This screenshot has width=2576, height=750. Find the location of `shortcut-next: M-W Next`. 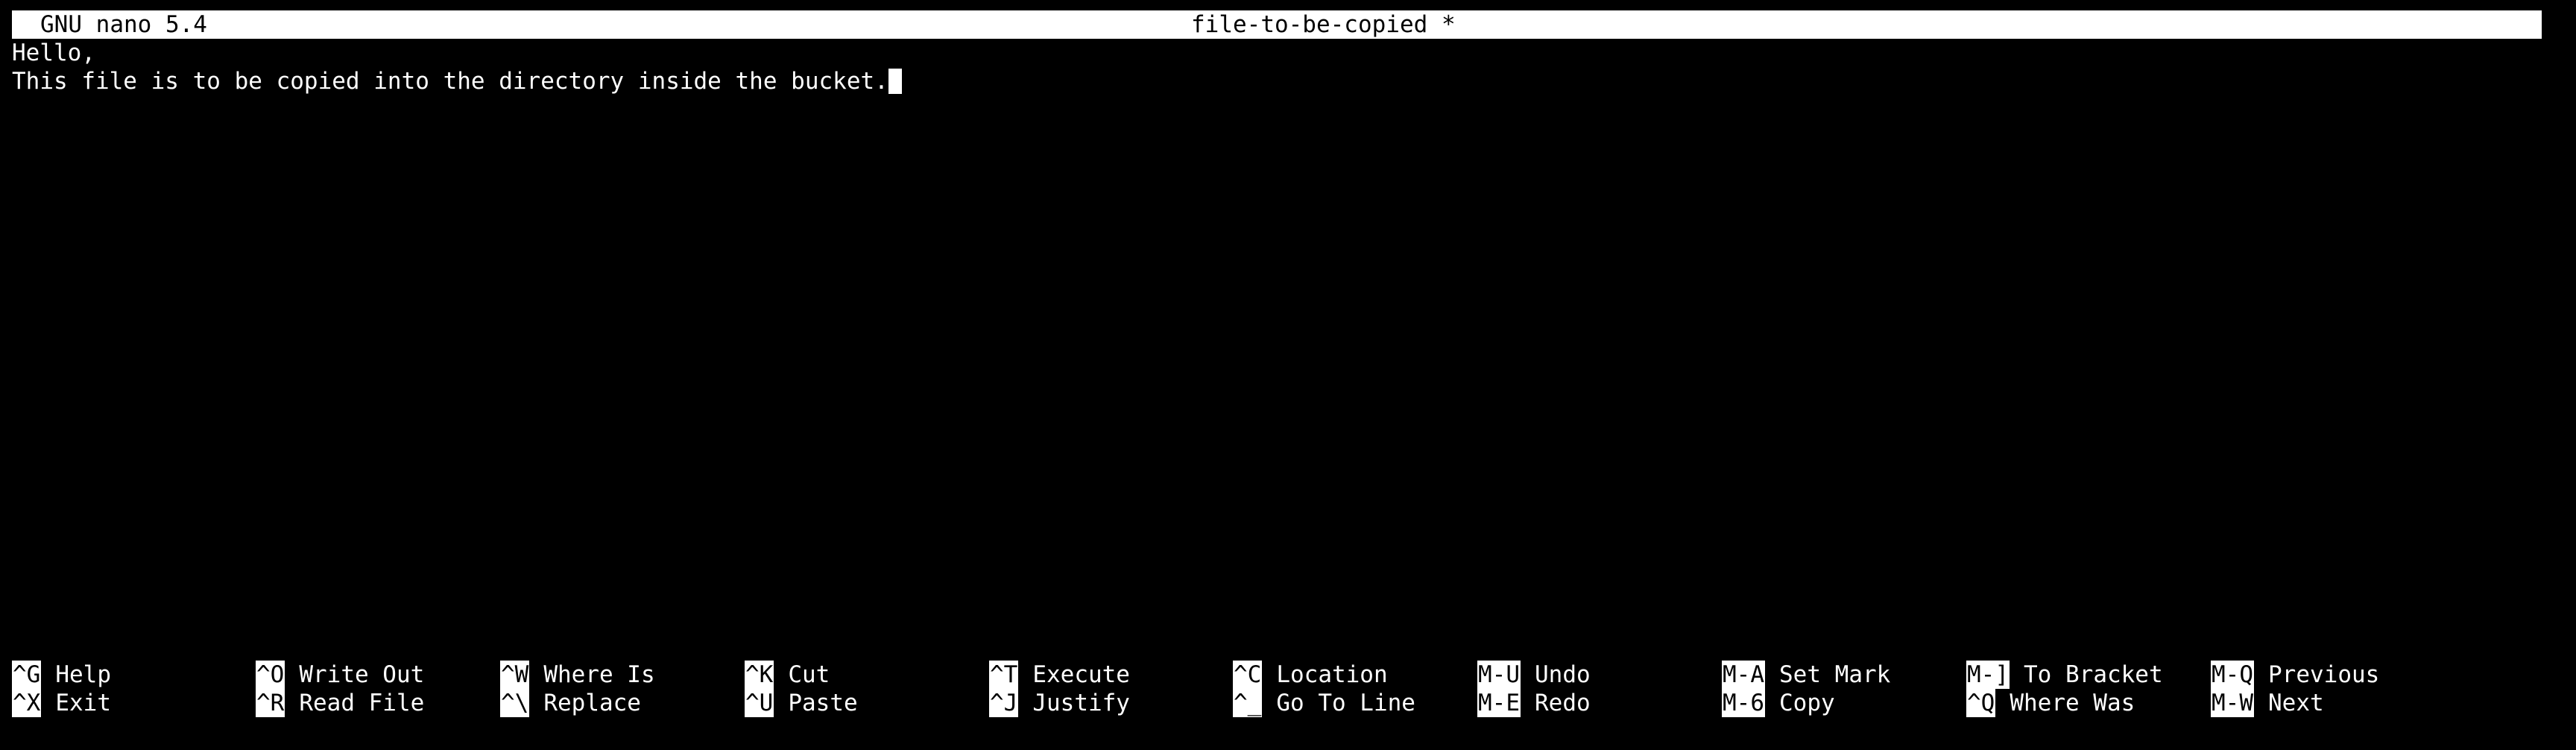

shortcut-next: M-W Next is located at coordinates (2267, 703).